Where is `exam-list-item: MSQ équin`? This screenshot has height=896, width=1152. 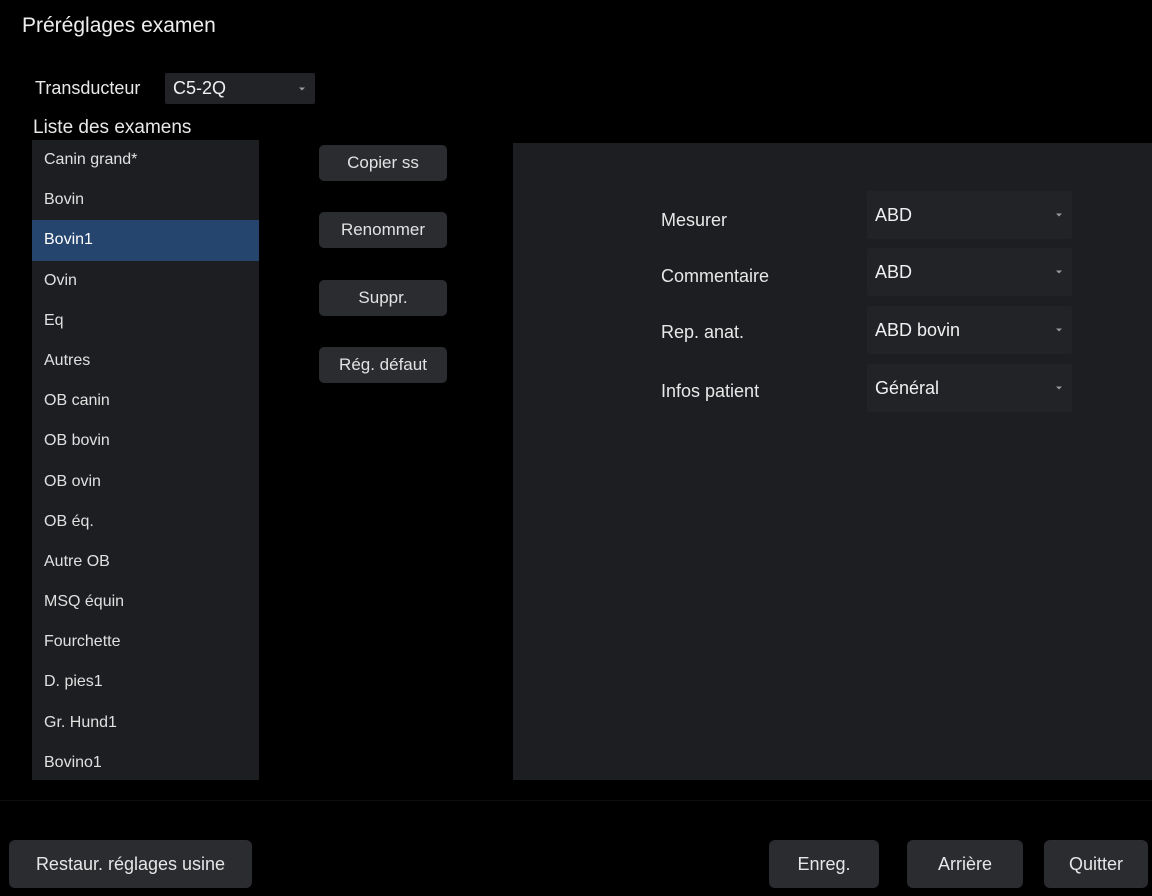
exam-list-item: MSQ équin is located at coordinates (145, 602).